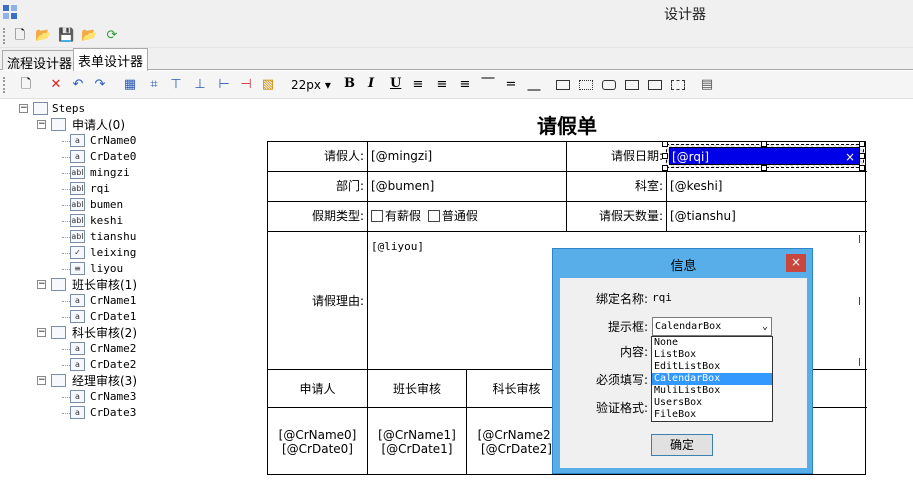 The height and width of the screenshot is (499, 913). I want to click on reason-label: 请假理由:, so click(318, 301).